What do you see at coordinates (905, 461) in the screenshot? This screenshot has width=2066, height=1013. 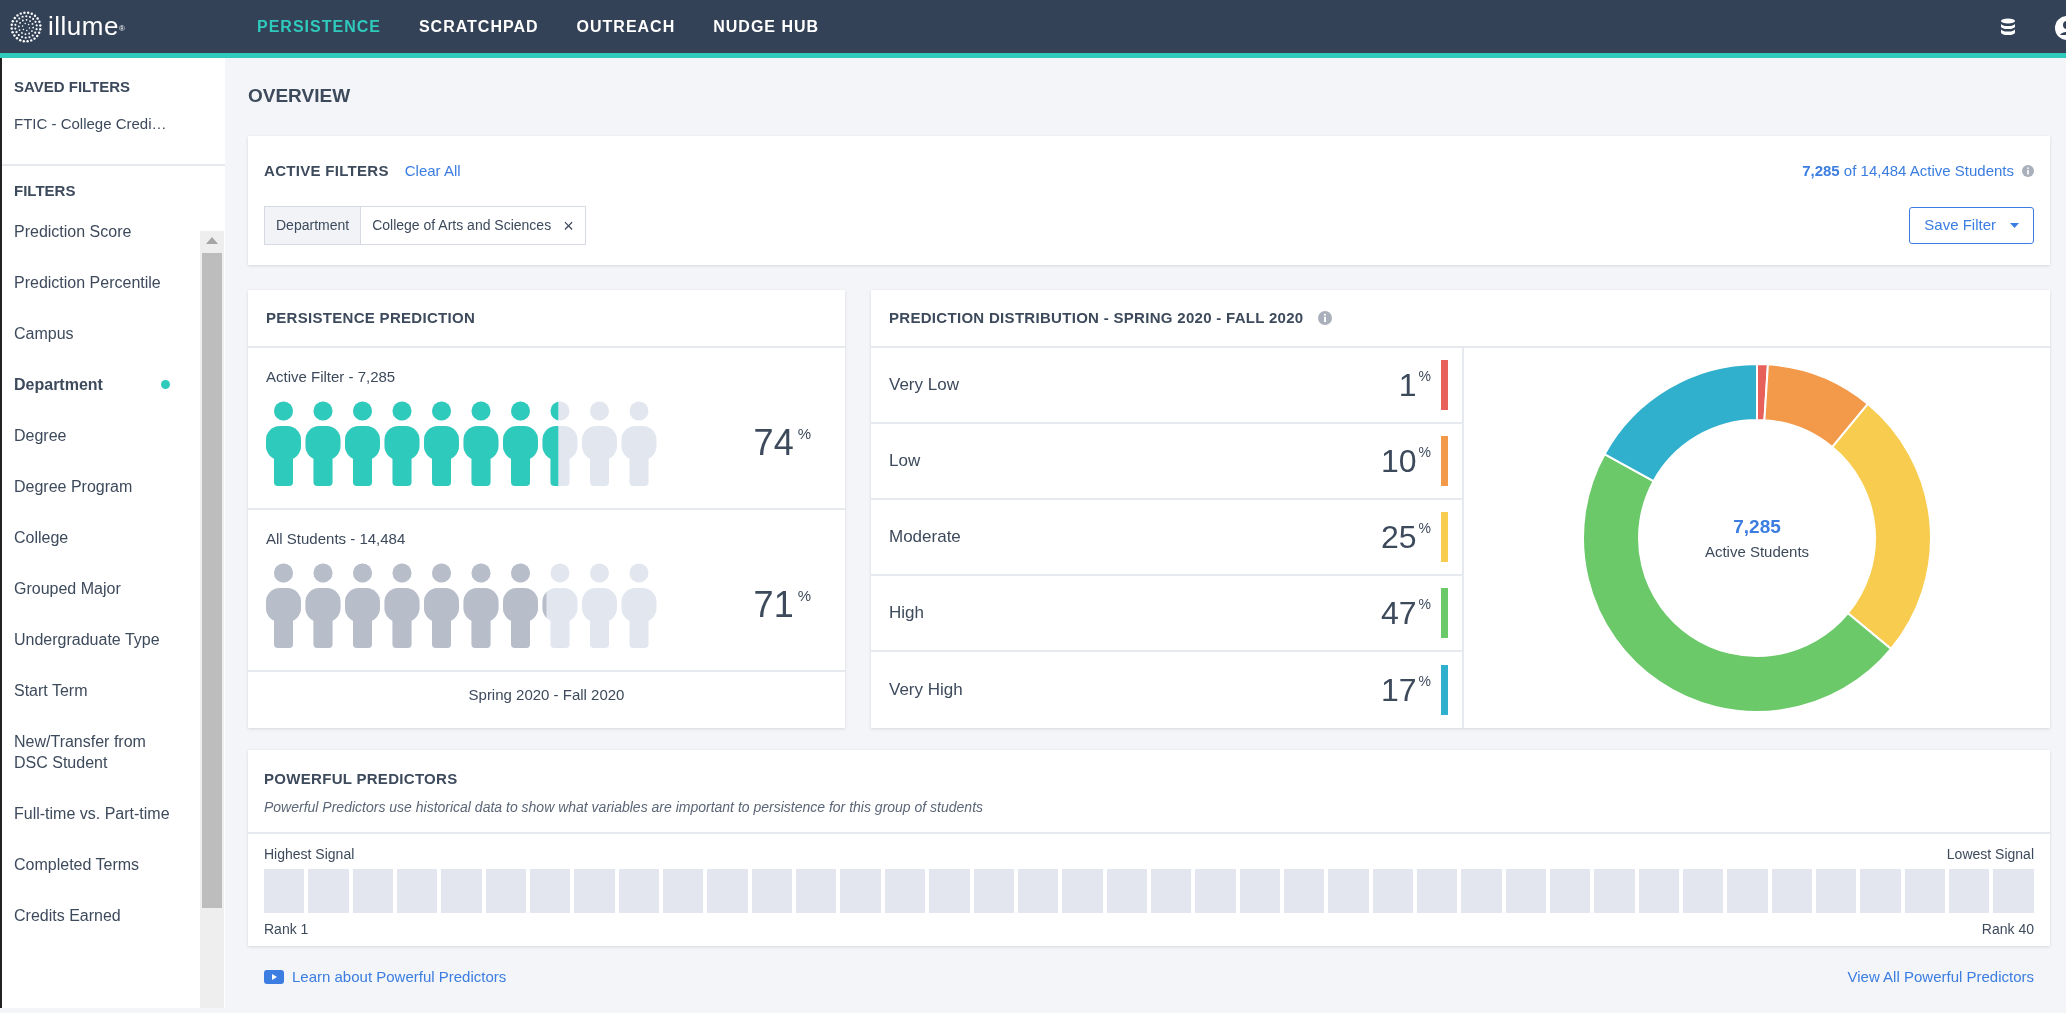 I see `level-label: Low` at bounding box center [905, 461].